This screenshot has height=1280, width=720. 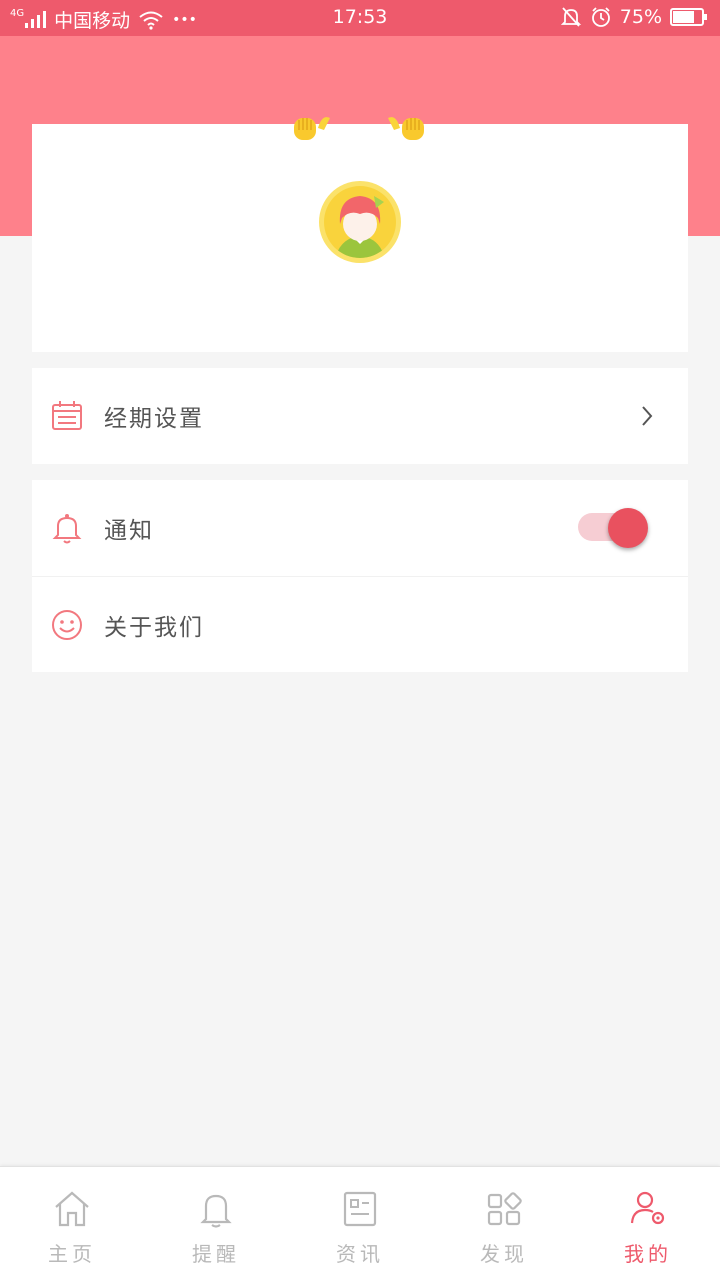 What do you see at coordinates (504, 1254) in the screenshot?
I see `tab-discover-label: 发现` at bounding box center [504, 1254].